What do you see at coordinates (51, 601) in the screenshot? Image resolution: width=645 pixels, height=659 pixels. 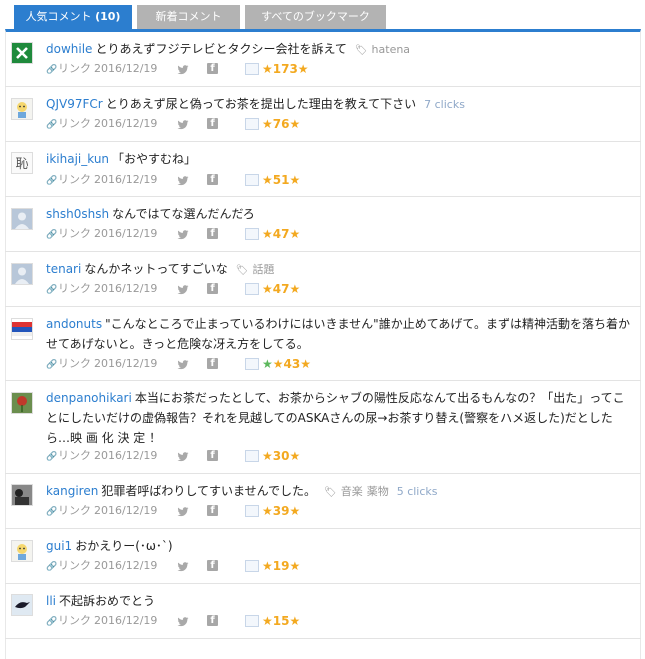 I see `comment-username: lli` at bounding box center [51, 601].